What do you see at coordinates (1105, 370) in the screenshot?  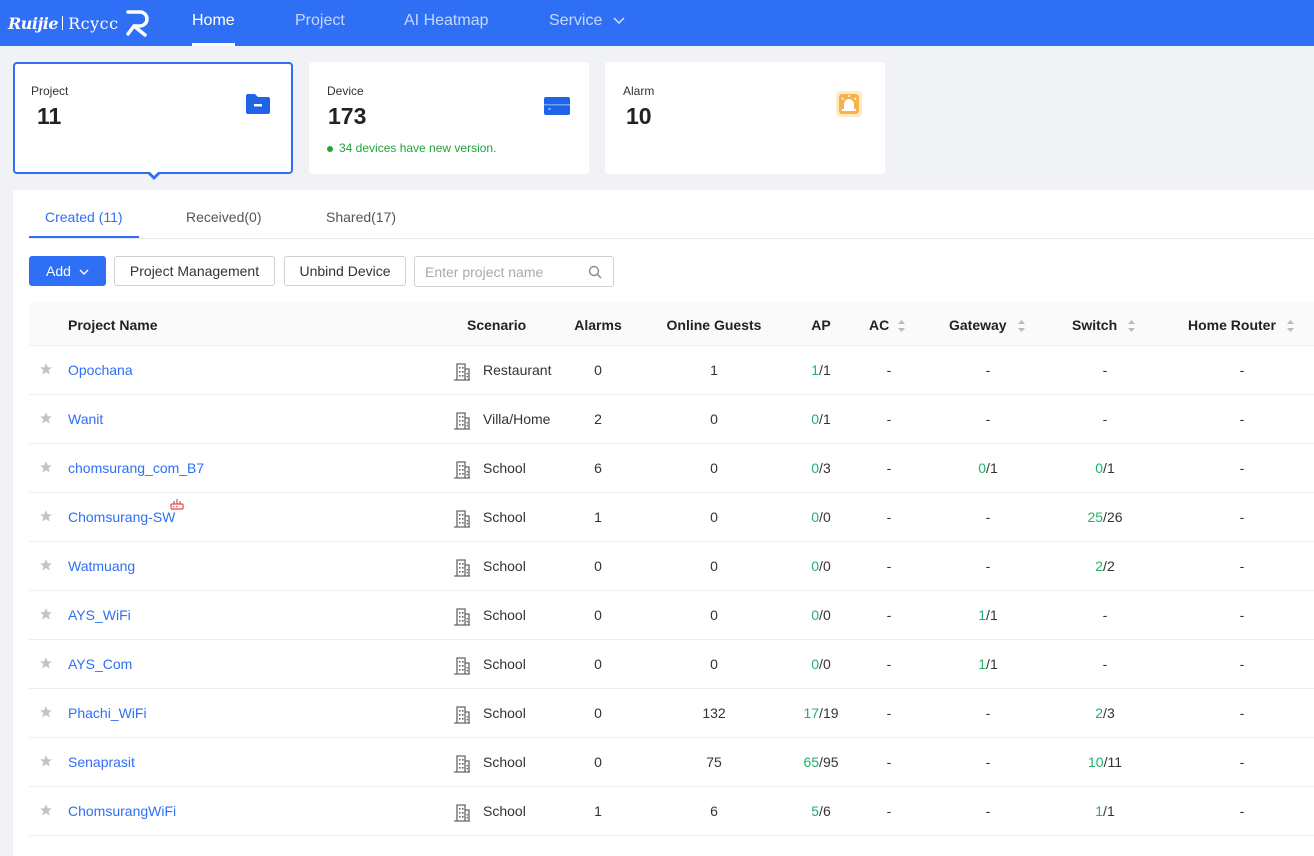 I see `switch-cell: -` at bounding box center [1105, 370].